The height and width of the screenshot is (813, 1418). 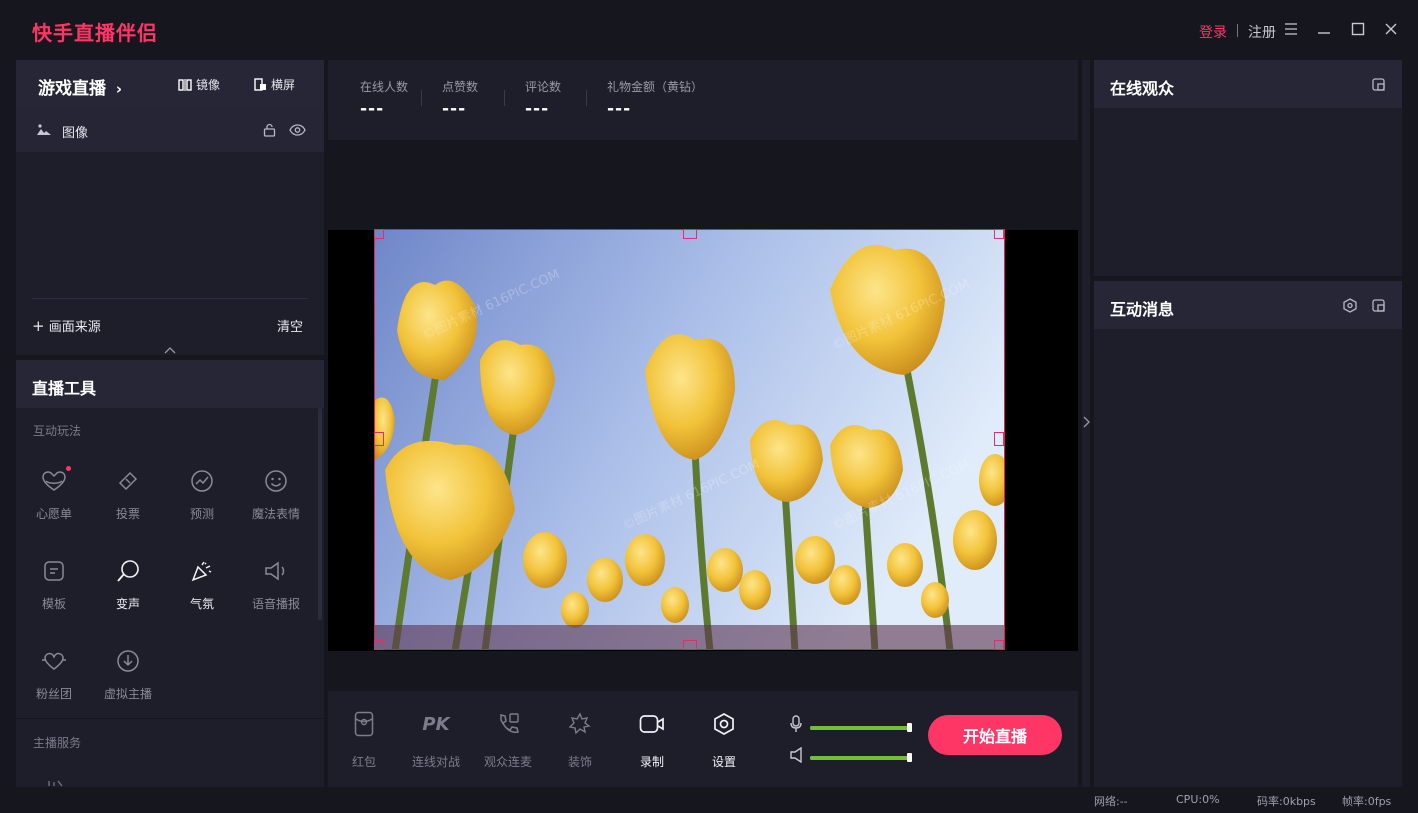 I want to click on resize-handle-right, so click(x=999, y=439).